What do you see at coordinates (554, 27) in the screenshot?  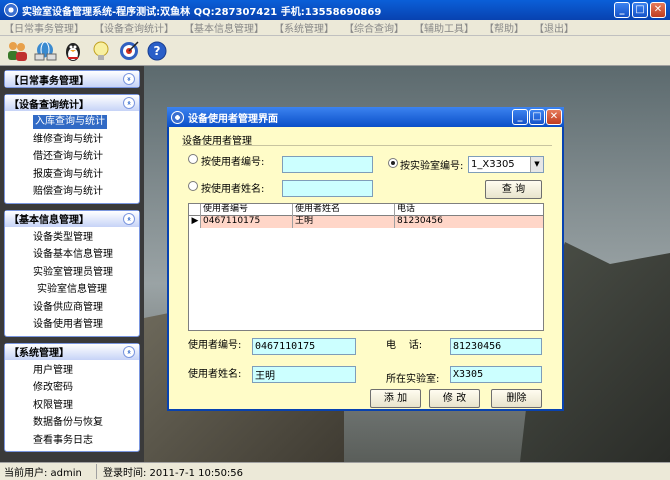 I see `menu-exit: 【退出】` at bounding box center [554, 27].